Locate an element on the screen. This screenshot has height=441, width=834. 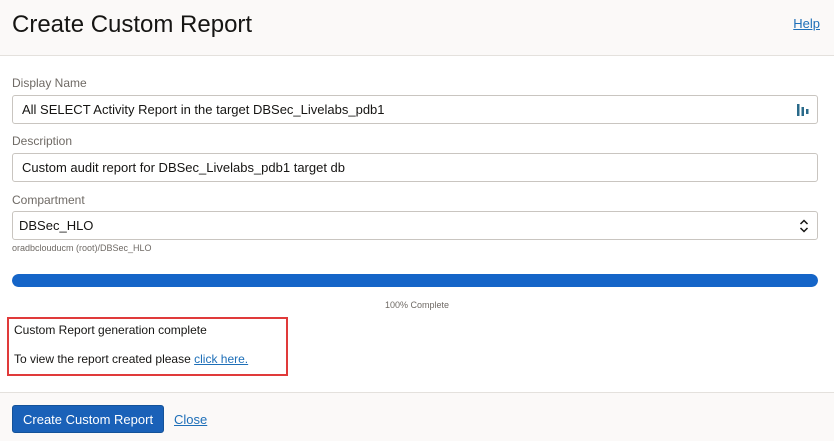
compartment-value: DBSec_HLO is located at coordinates (56, 225).